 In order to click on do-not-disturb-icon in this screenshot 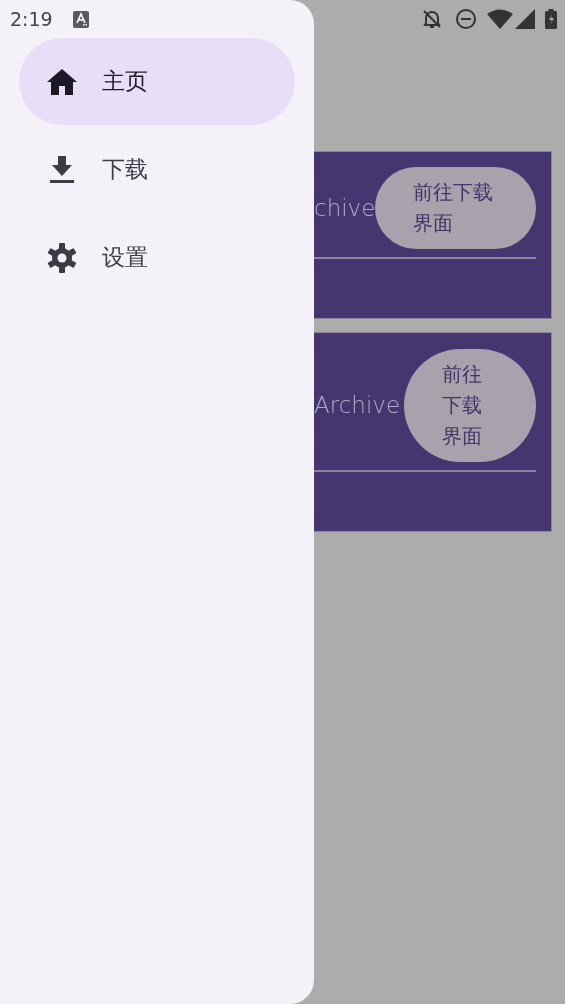, I will do `click(466, 19)`.